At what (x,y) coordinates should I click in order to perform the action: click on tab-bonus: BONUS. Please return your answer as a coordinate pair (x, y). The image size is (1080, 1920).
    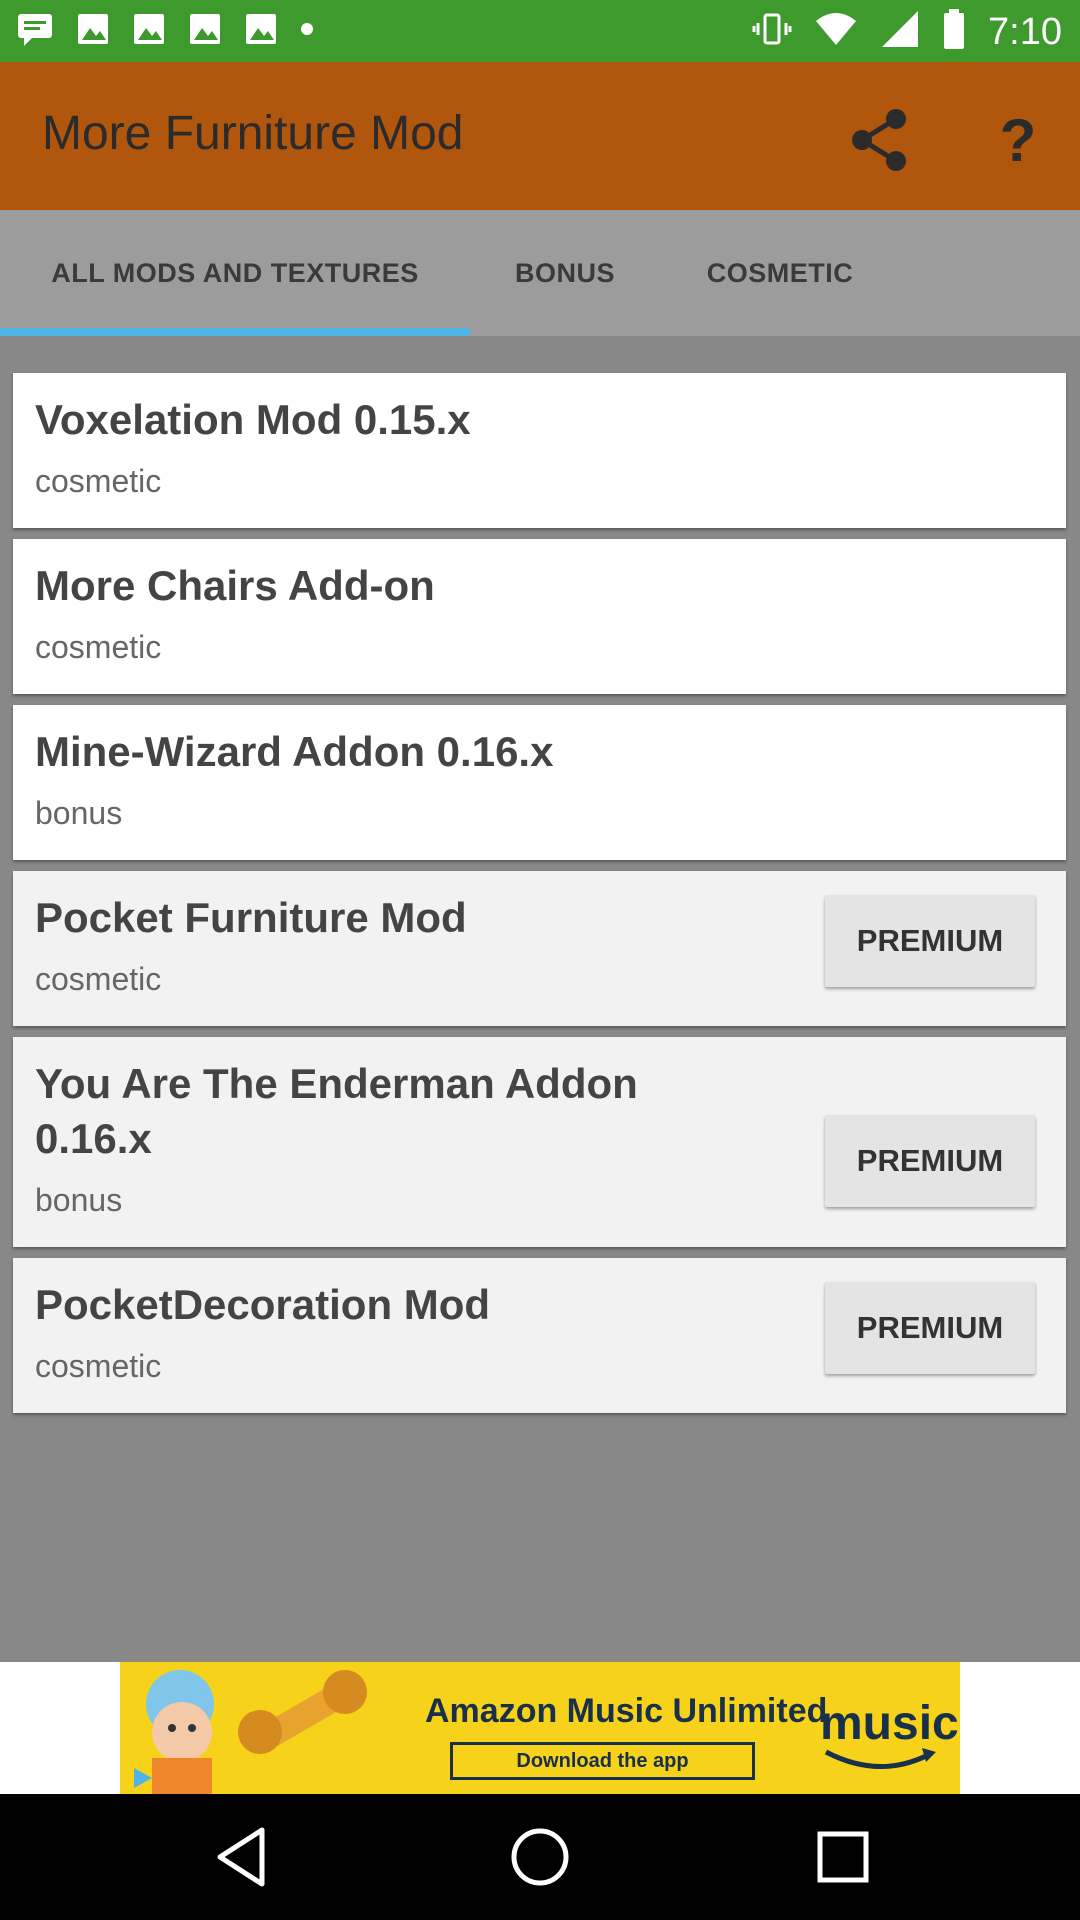
    Looking at the image, I should click on (565, 273).